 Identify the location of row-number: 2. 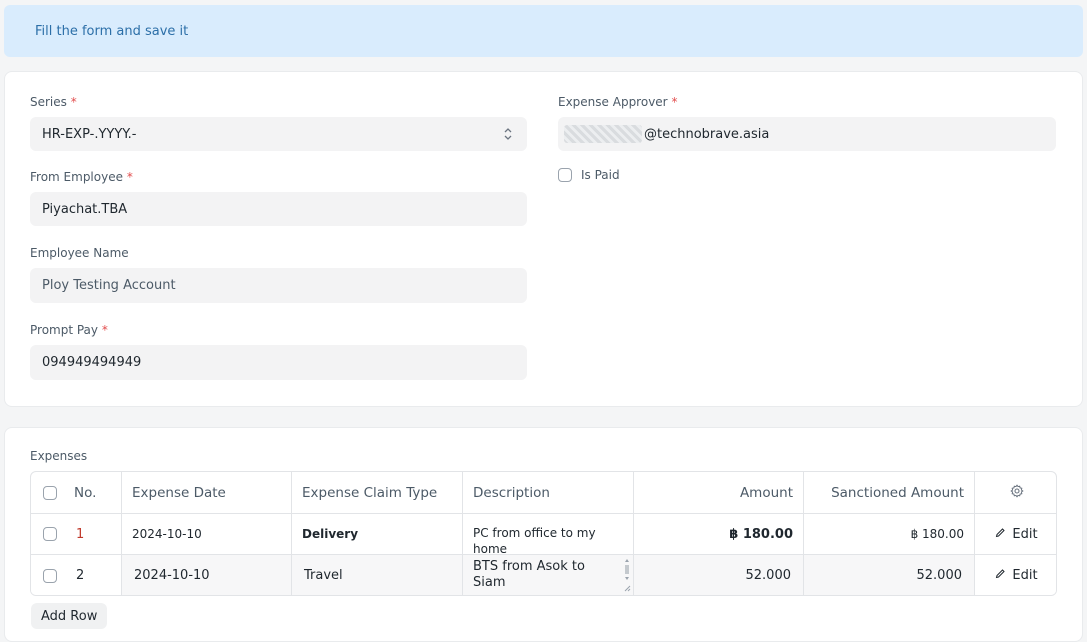
(80, 575).